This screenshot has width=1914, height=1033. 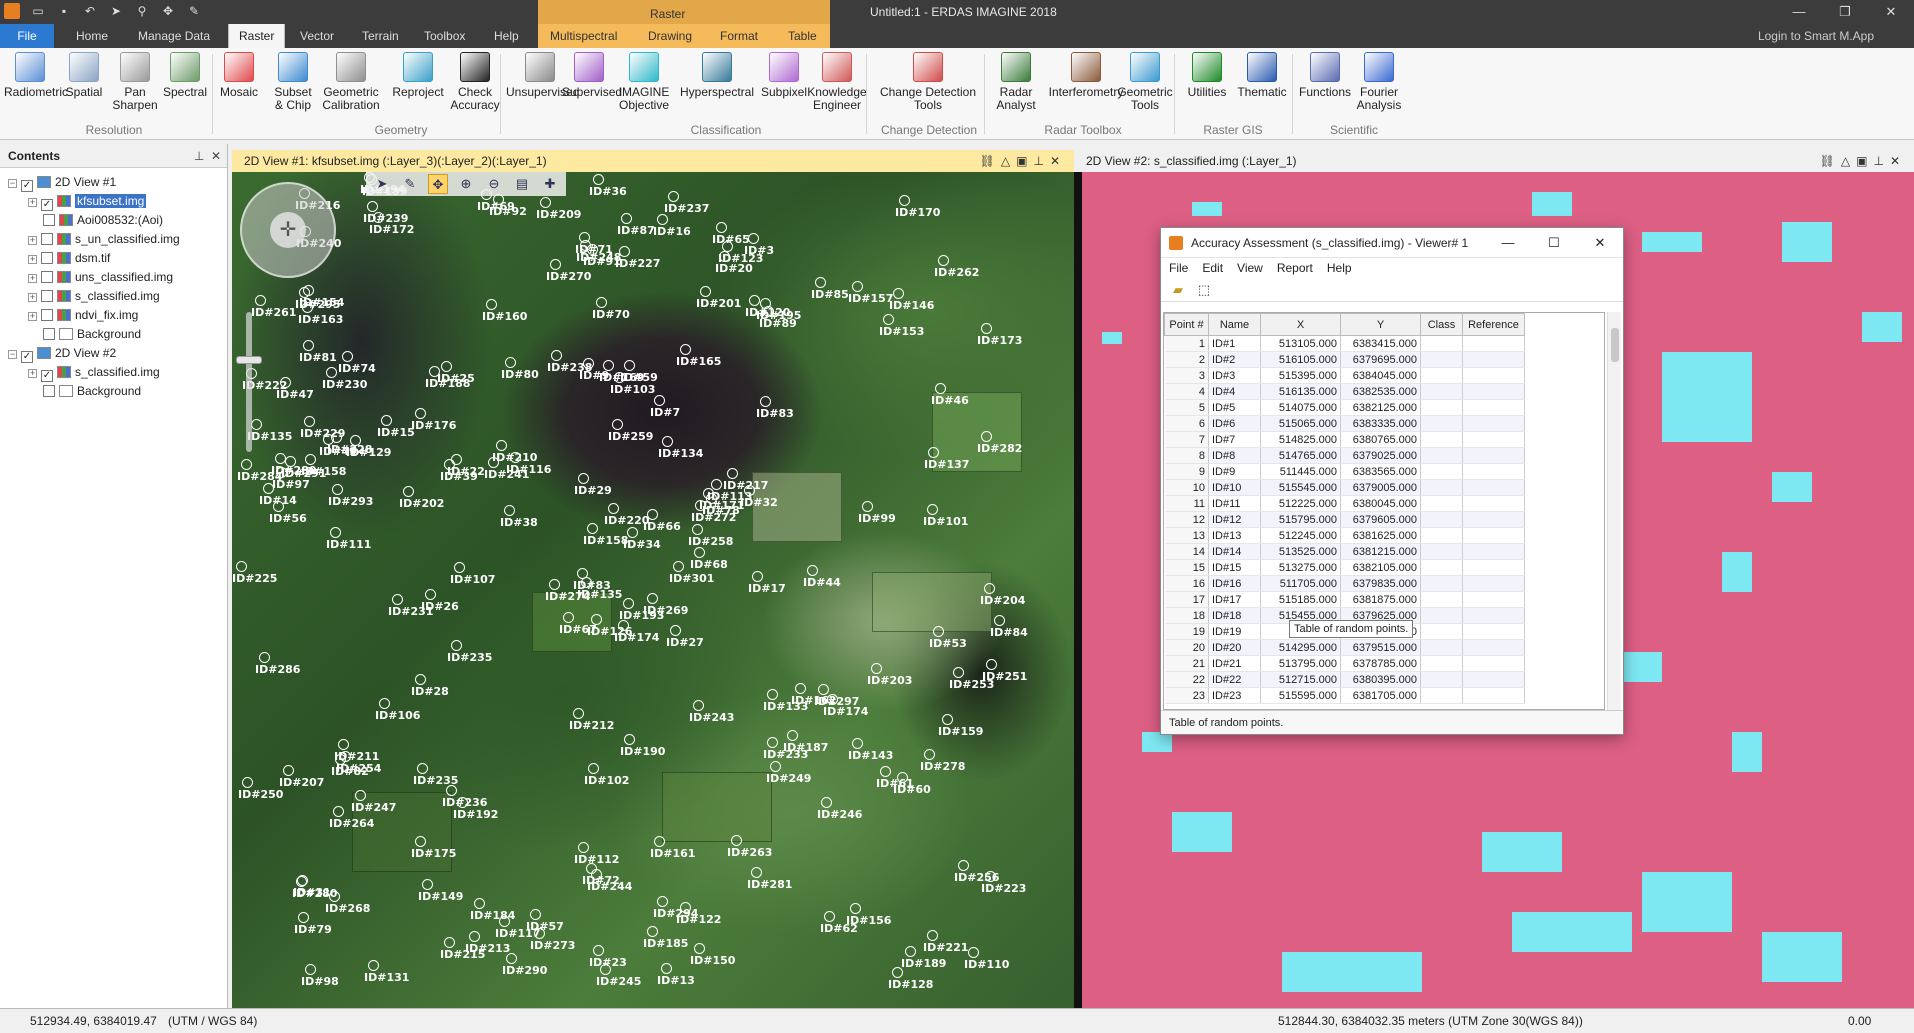 What do you see at coordinates (288, 230) in the screenshot?
I see `navigation-wheel: ✛` at bounding box center [288, 230].